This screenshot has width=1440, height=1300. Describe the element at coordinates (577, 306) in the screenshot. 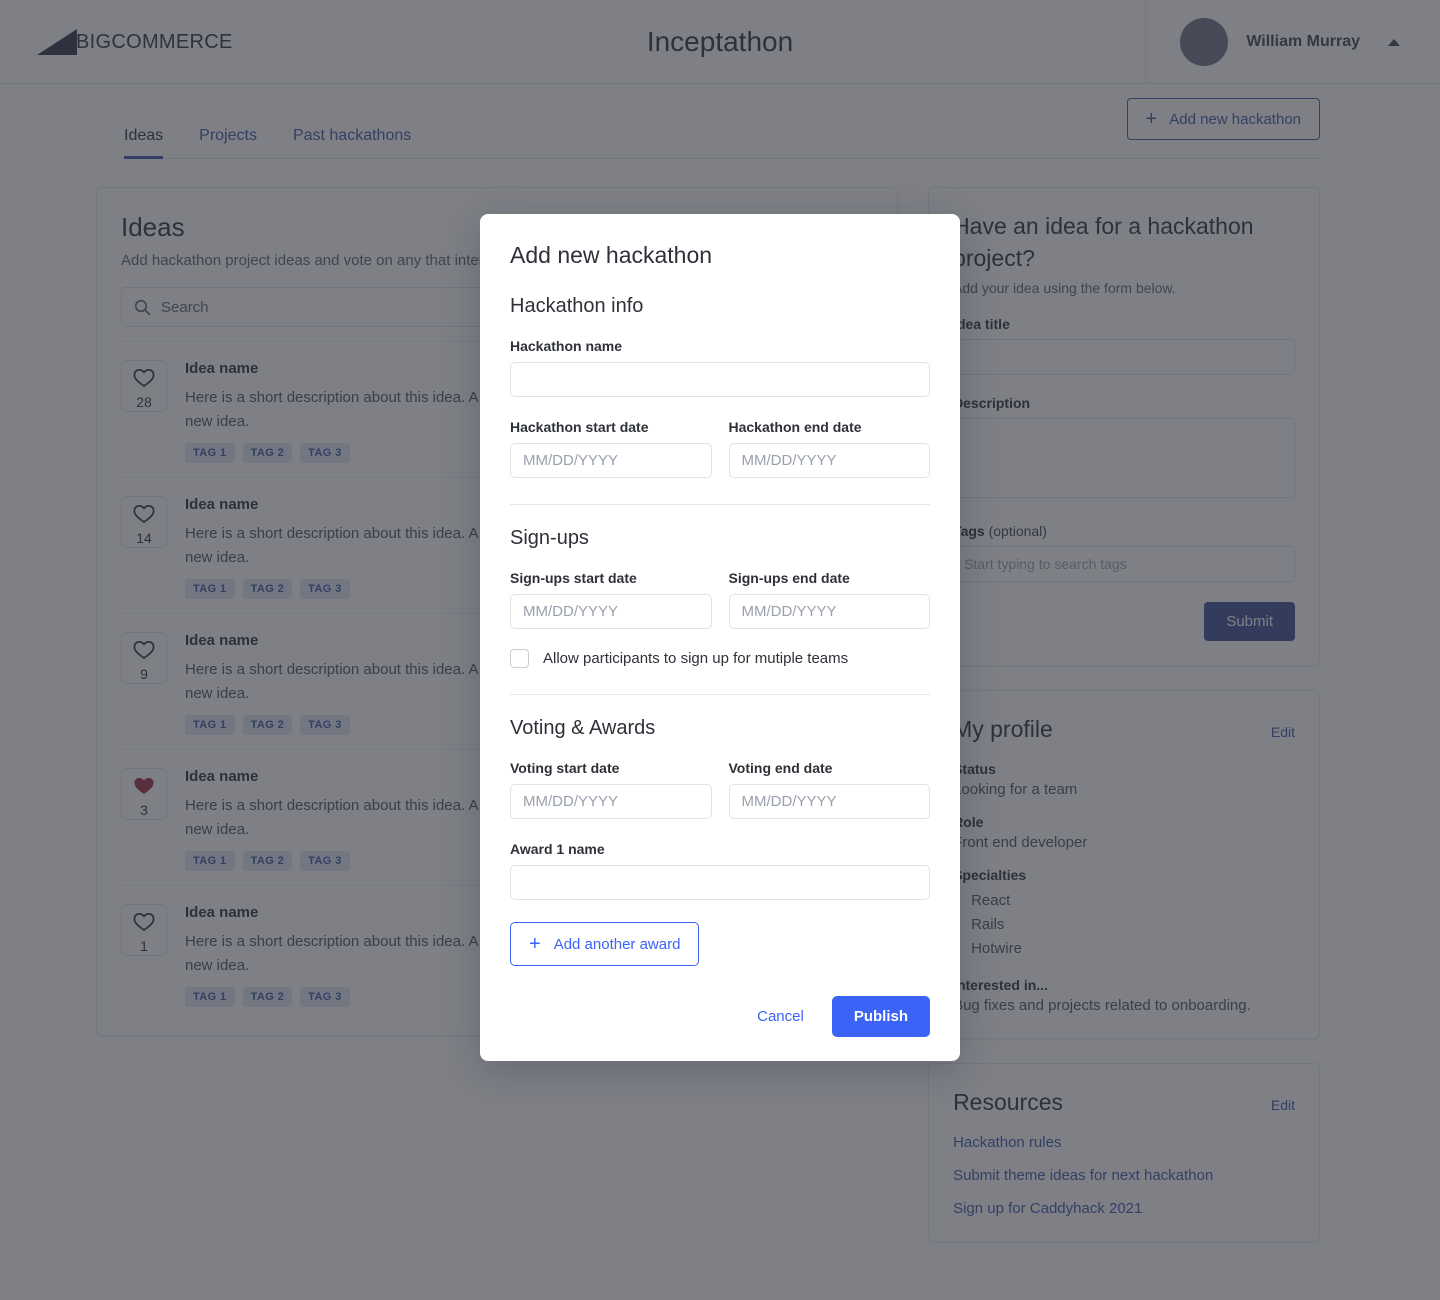

I see `section-hackathon-info: Hackathon info` at that location.